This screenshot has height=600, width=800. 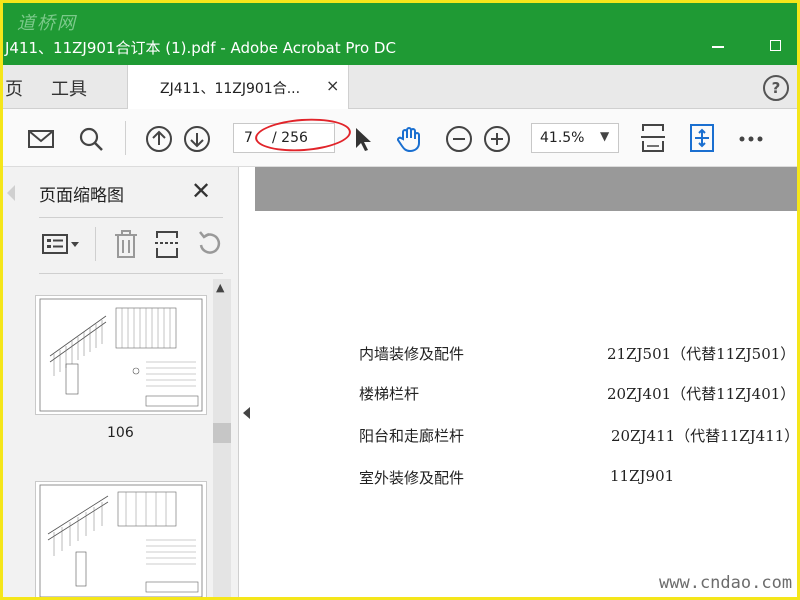 I want to click on zoom-in-icon, so click(x=497, y=139).